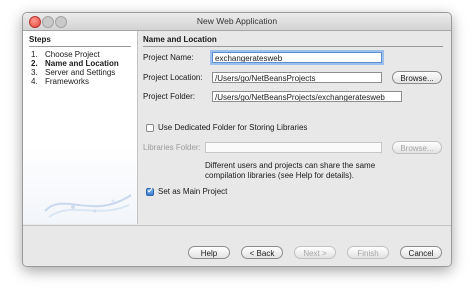  What do you see at coordinates (293, 46) in the screenshot?
I see `section-divider` at bounding box center [293, 46].